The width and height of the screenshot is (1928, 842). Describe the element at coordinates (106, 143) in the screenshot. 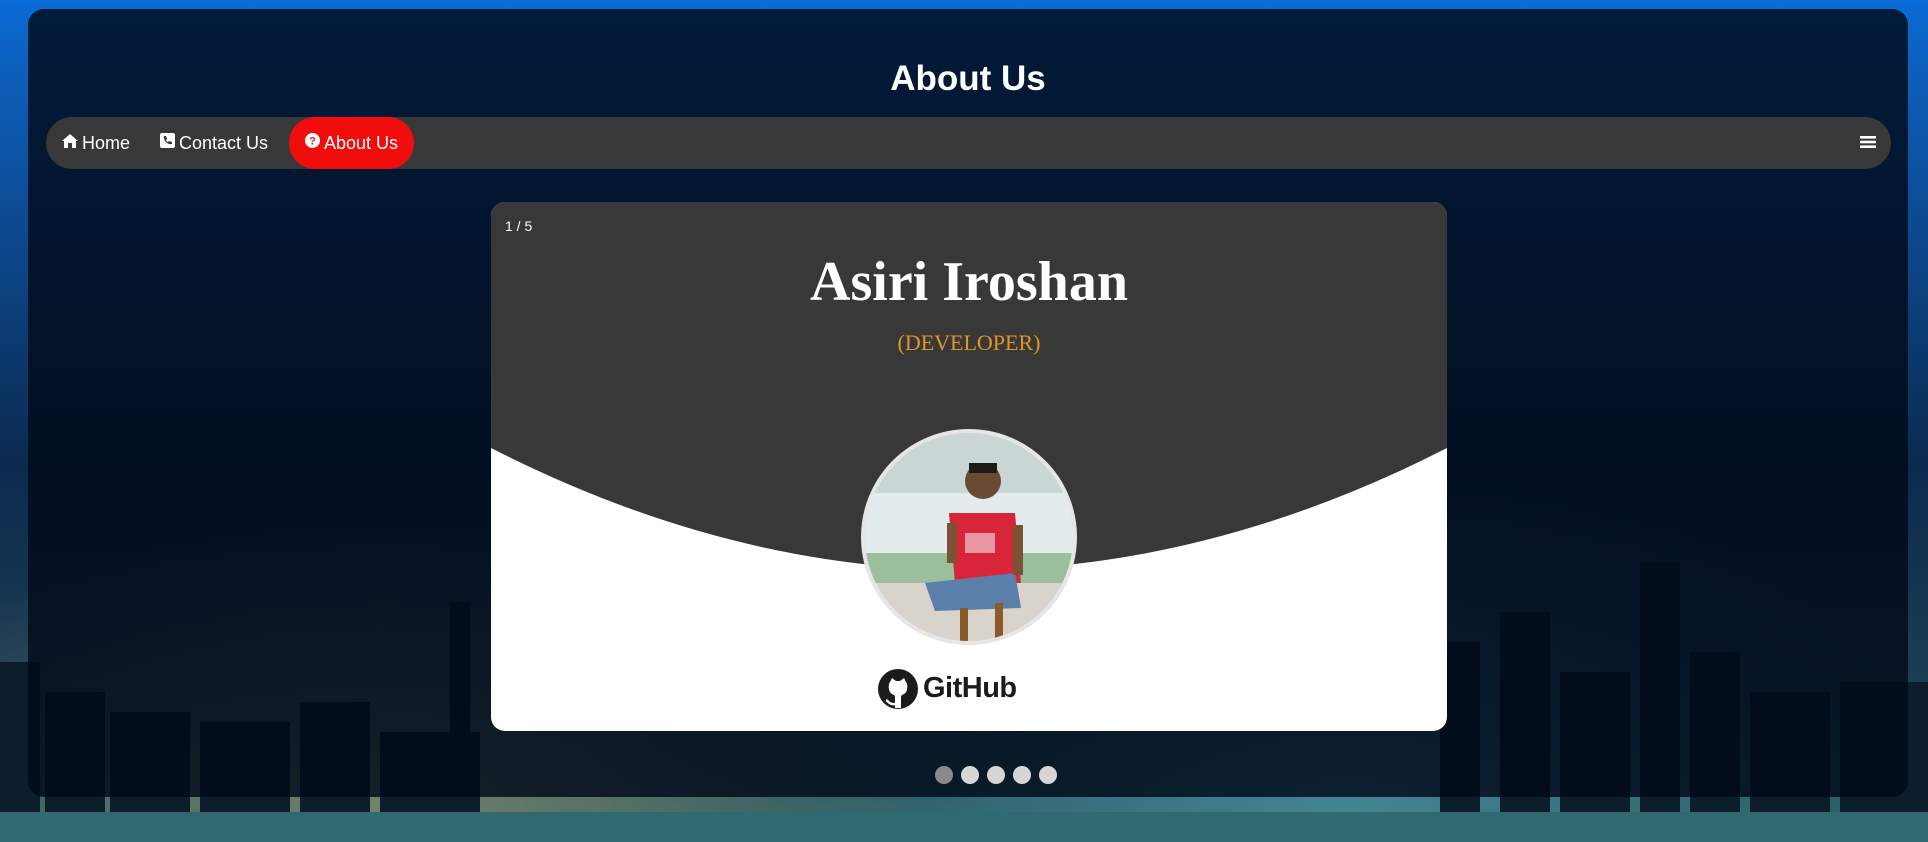

I see `nav-item-label: Home` at that location.